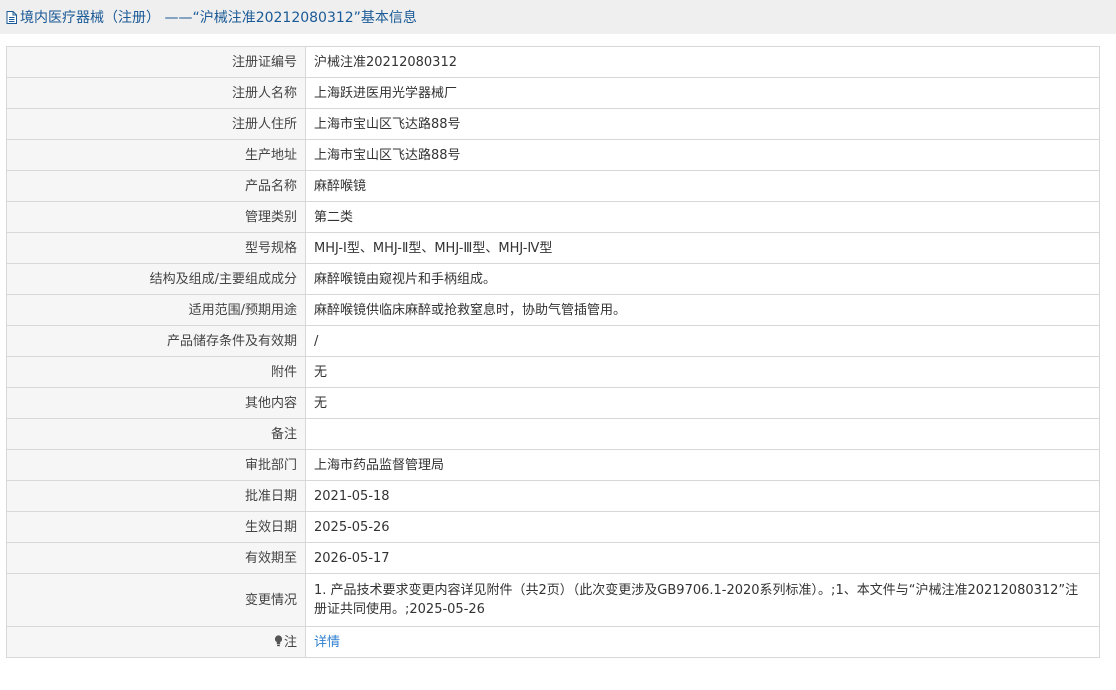 This screenshot has height=690, width=1116. I want to click on field-value: 上海市药品监督管理局, so click(702, 465).